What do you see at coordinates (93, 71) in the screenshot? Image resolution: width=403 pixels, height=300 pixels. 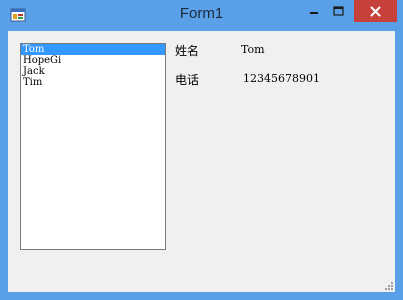 I see `list-item: Jack` at bounding box center [93, 71].